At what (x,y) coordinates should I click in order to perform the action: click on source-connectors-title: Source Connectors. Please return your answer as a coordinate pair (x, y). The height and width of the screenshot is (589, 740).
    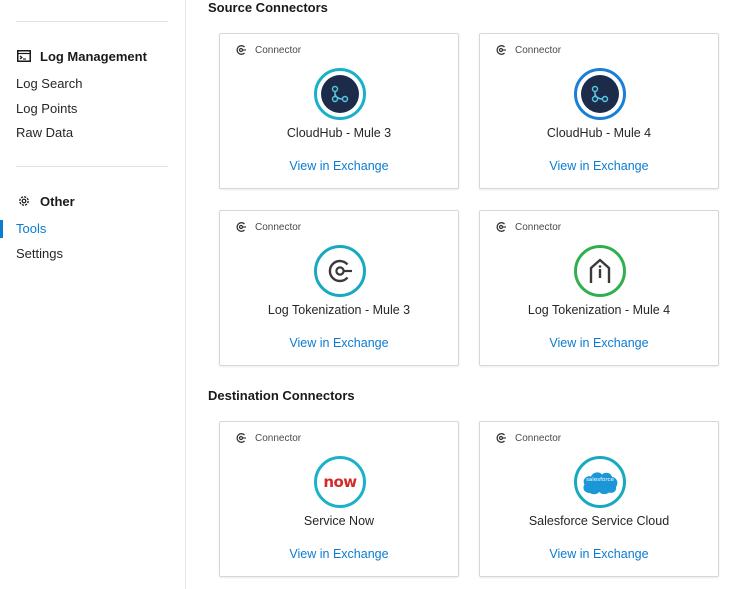
    Looking at the image, I should click on (268, 7).